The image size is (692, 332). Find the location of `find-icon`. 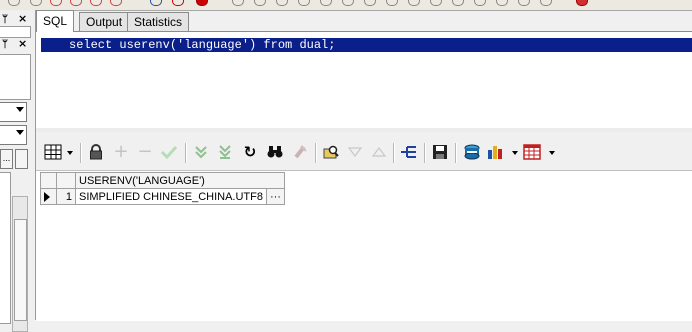

find-icon is located at coordinates (275, 152).